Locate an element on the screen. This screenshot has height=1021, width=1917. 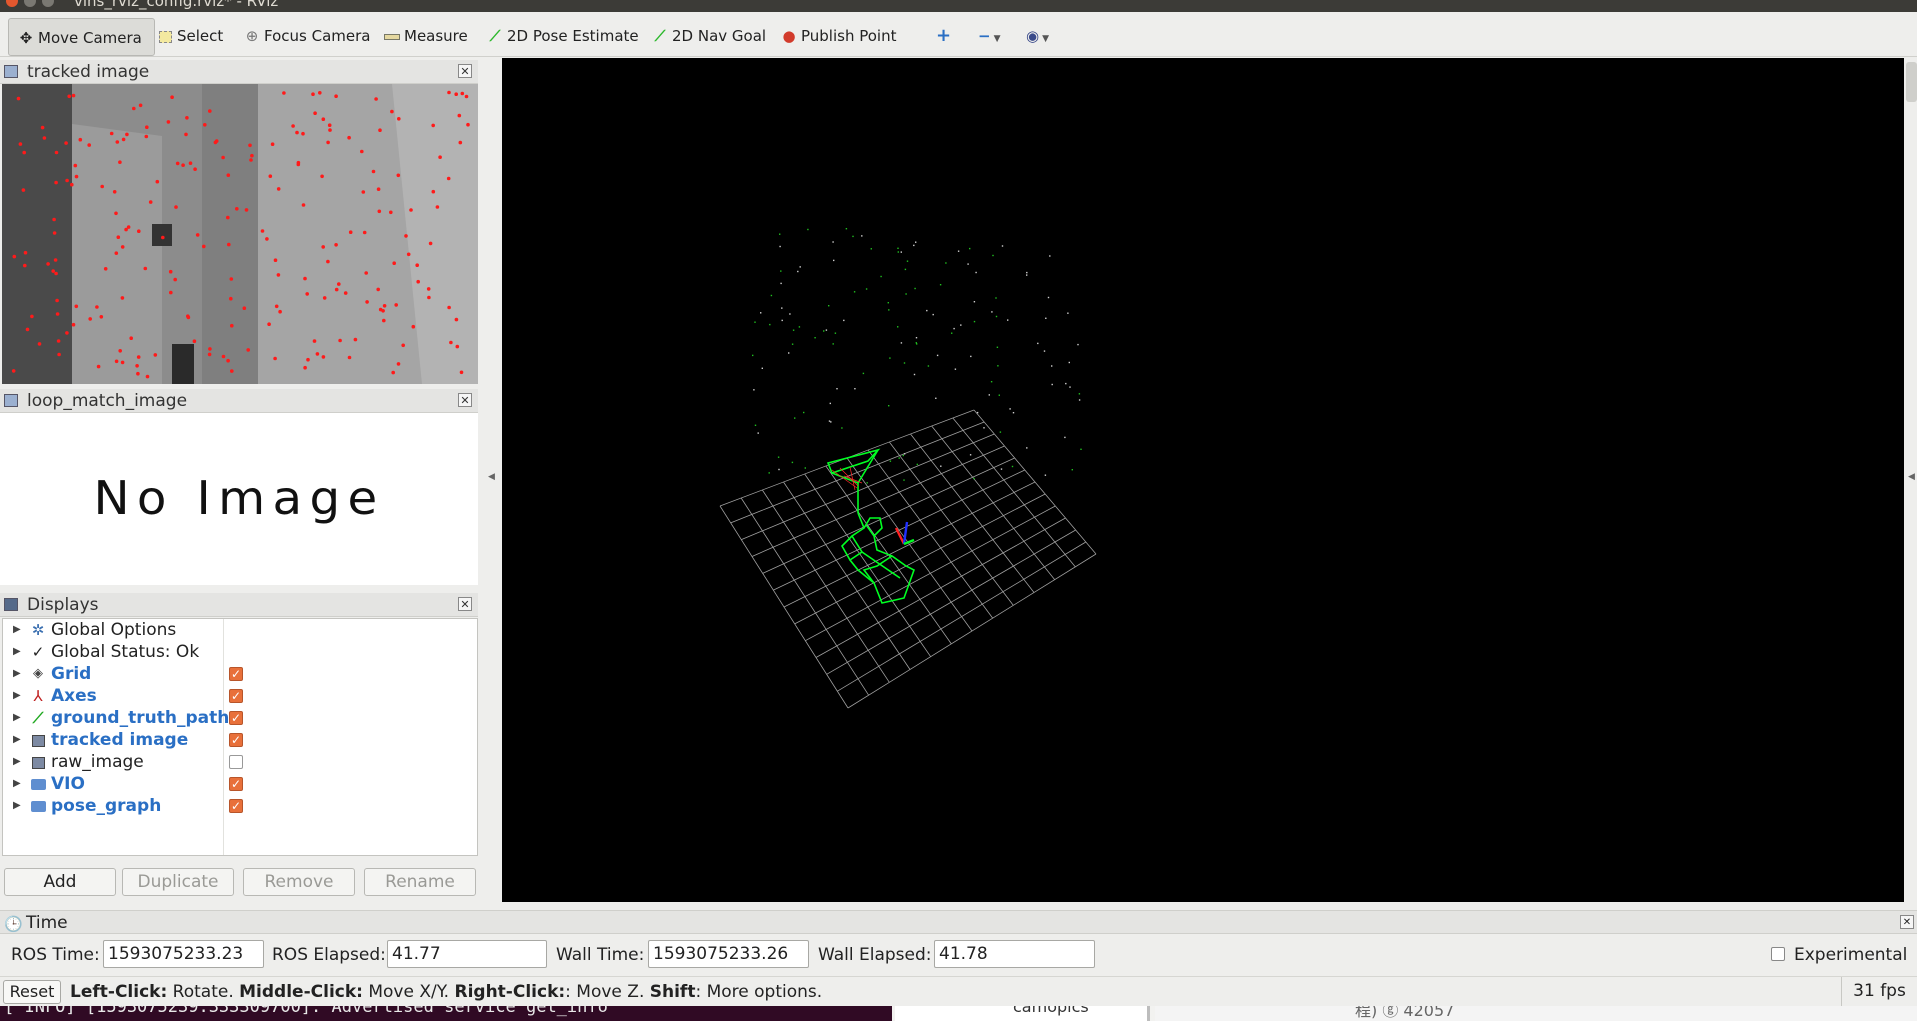
tree-row-tracked-image: ▶ tracked image is located at coordinates (240, 740).